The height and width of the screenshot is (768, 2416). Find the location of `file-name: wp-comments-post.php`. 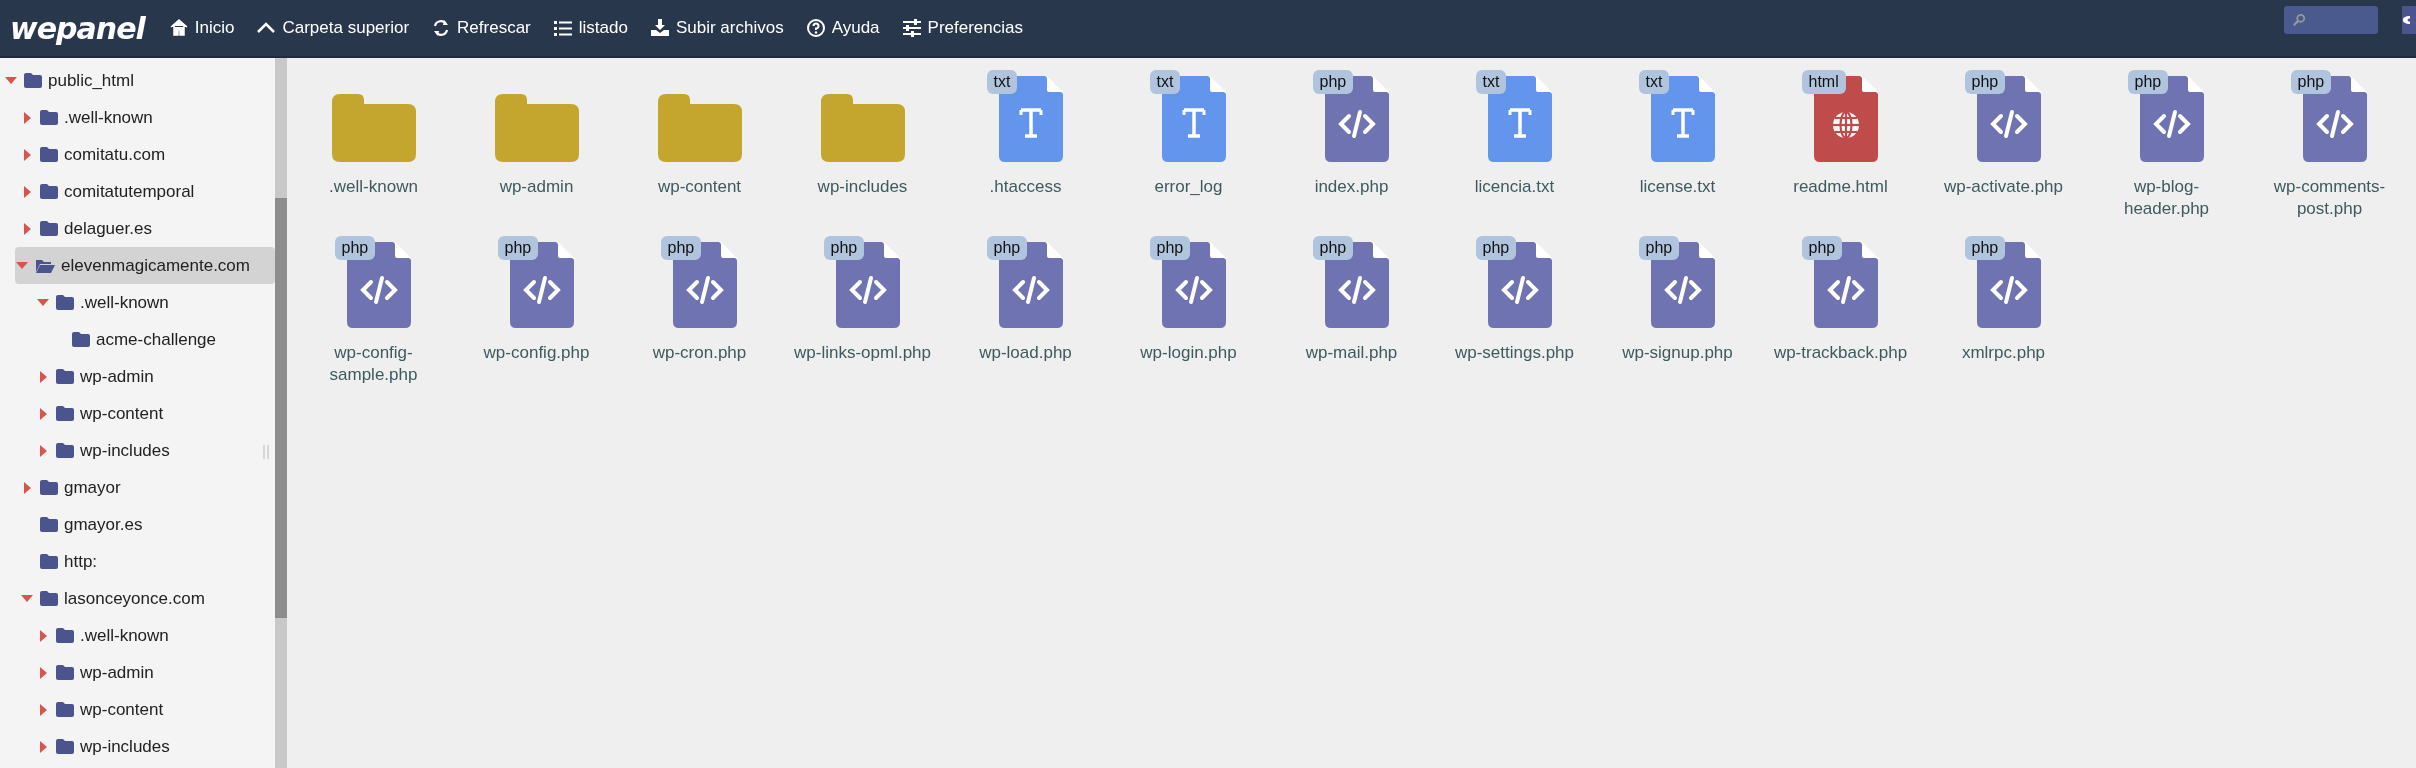

file-name: wp-comments-post.php is located at coordinates (2329, 198).